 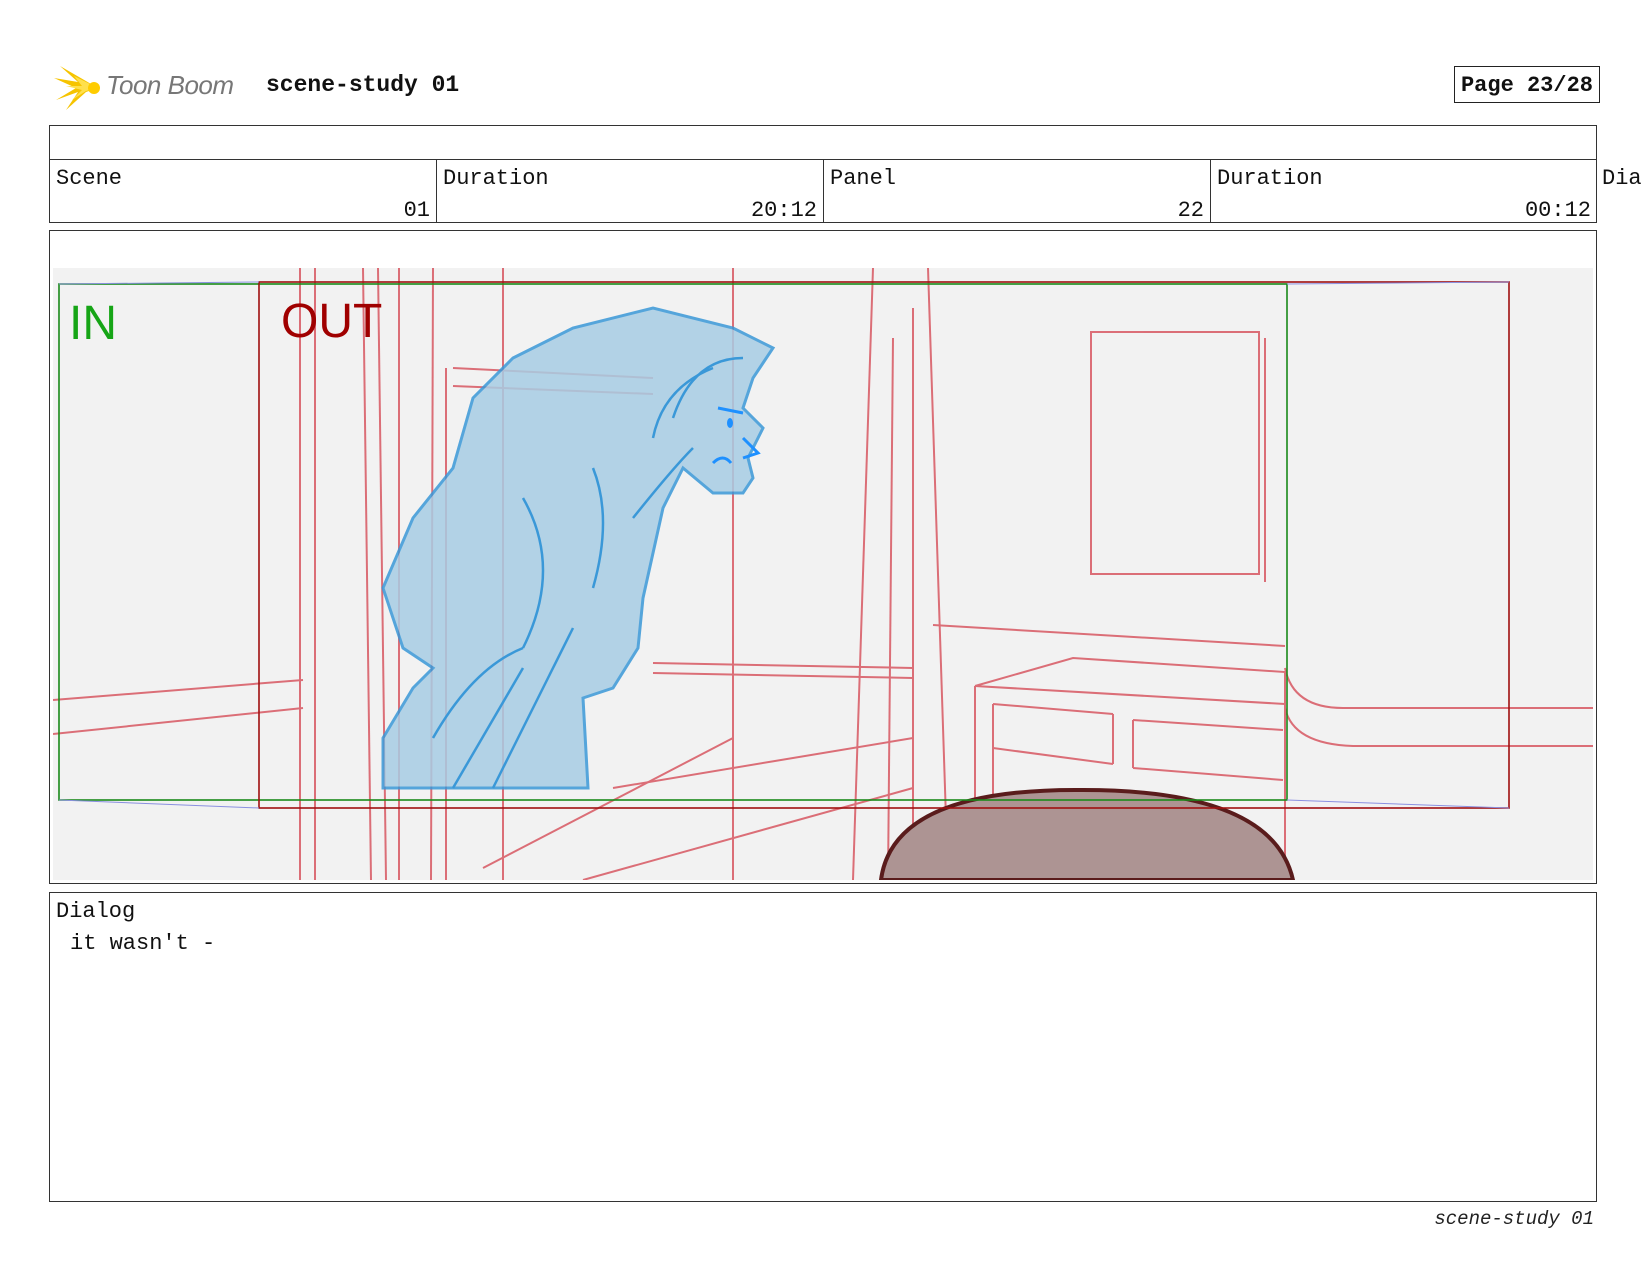 I want to click on scene-duration-label: Duration, so click(x=496, y=178).